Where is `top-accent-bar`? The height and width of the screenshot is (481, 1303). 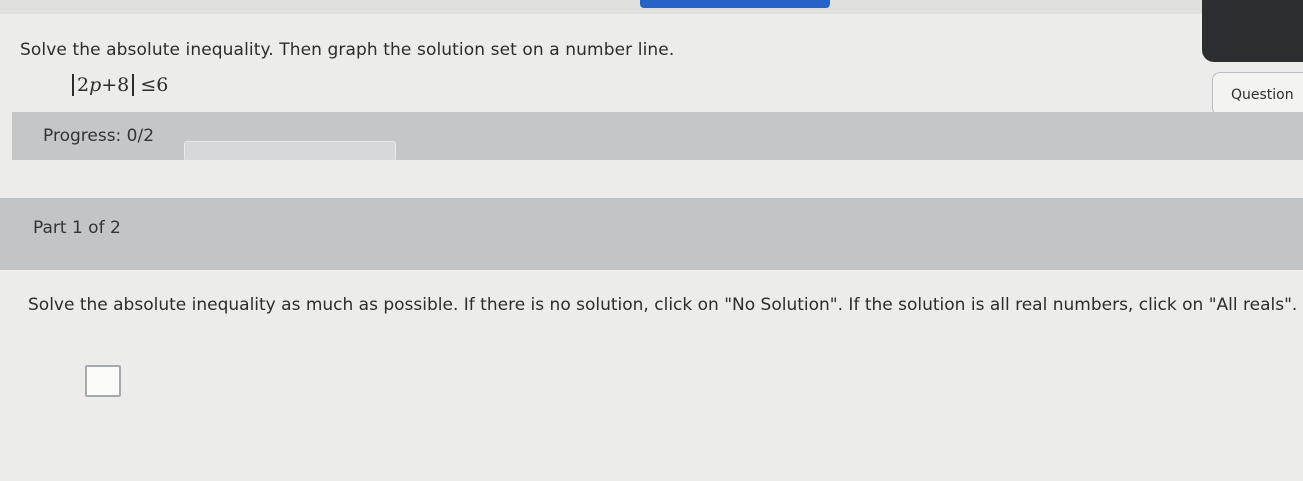 top-accent-bar is located at coordinates (735, 4).